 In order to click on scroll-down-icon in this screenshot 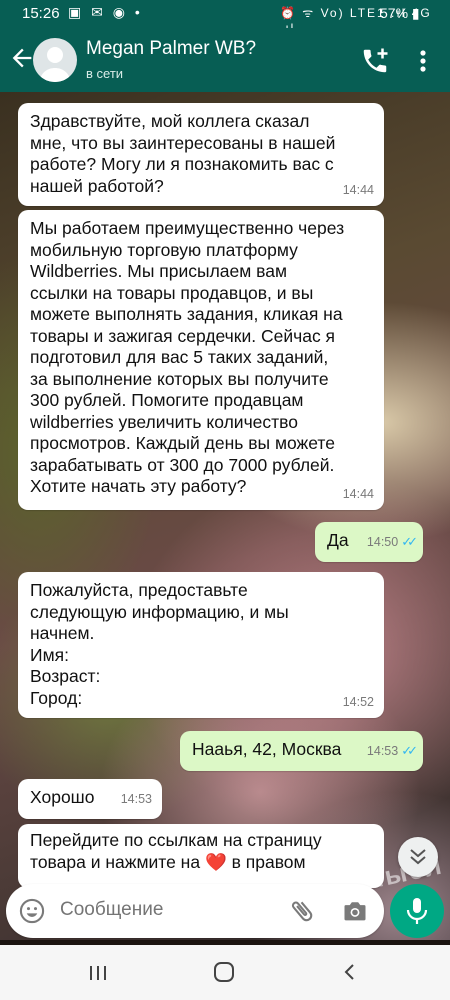, I will do `click(418, 857)`.